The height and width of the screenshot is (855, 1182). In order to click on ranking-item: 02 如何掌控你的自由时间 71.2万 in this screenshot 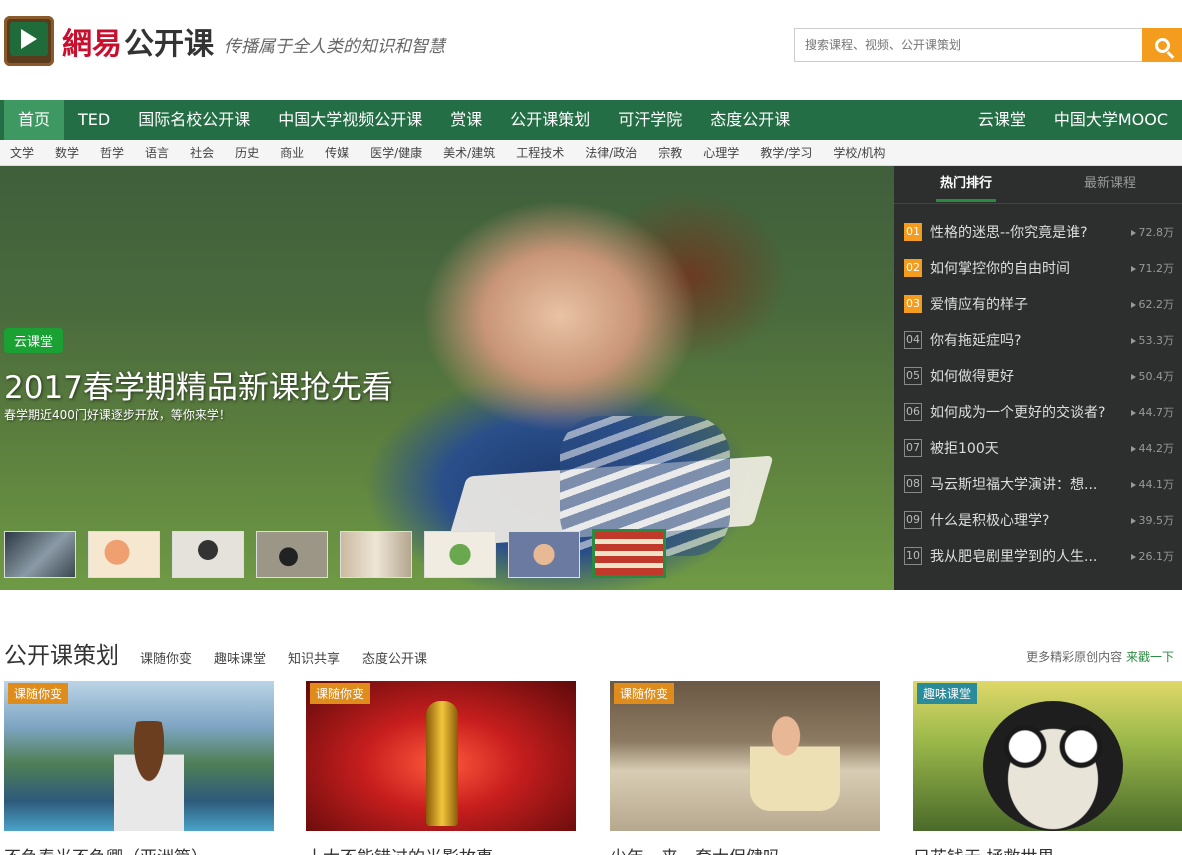, I will do `click(1038, 268)`.